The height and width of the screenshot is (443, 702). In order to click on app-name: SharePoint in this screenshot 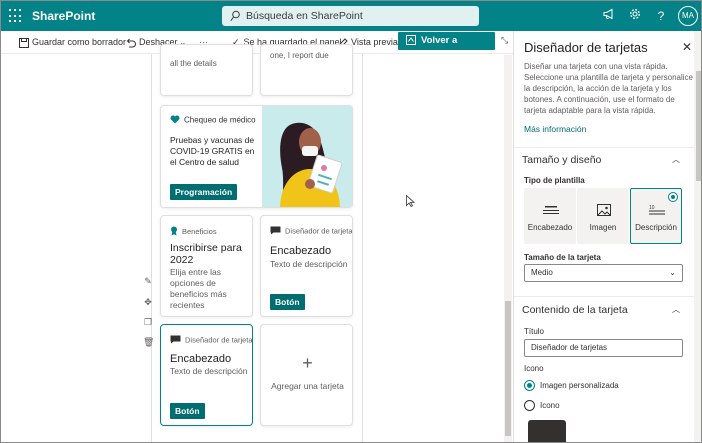, I will do `click(63, 16)`.